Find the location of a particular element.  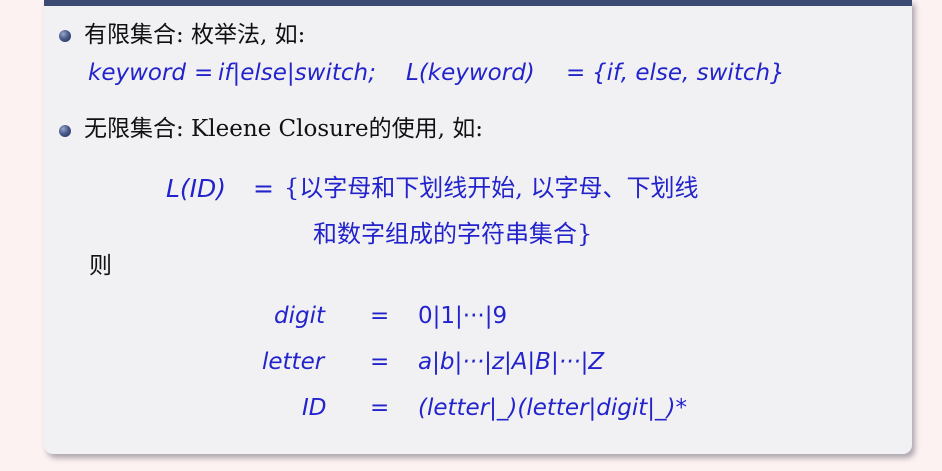

letter-rhs: a|b|···|z|A|B|···|Z is located at coordinates (511, 362).